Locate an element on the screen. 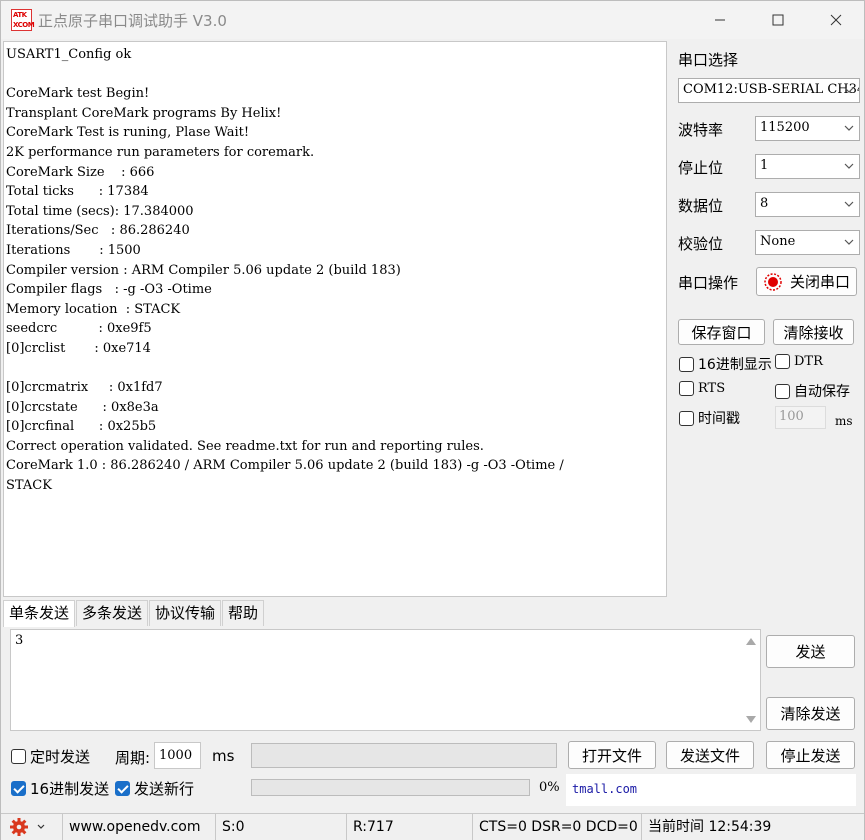 The width and height of the screenshot is (865, 840). maximize-icon is located at coordinates (778, 20).